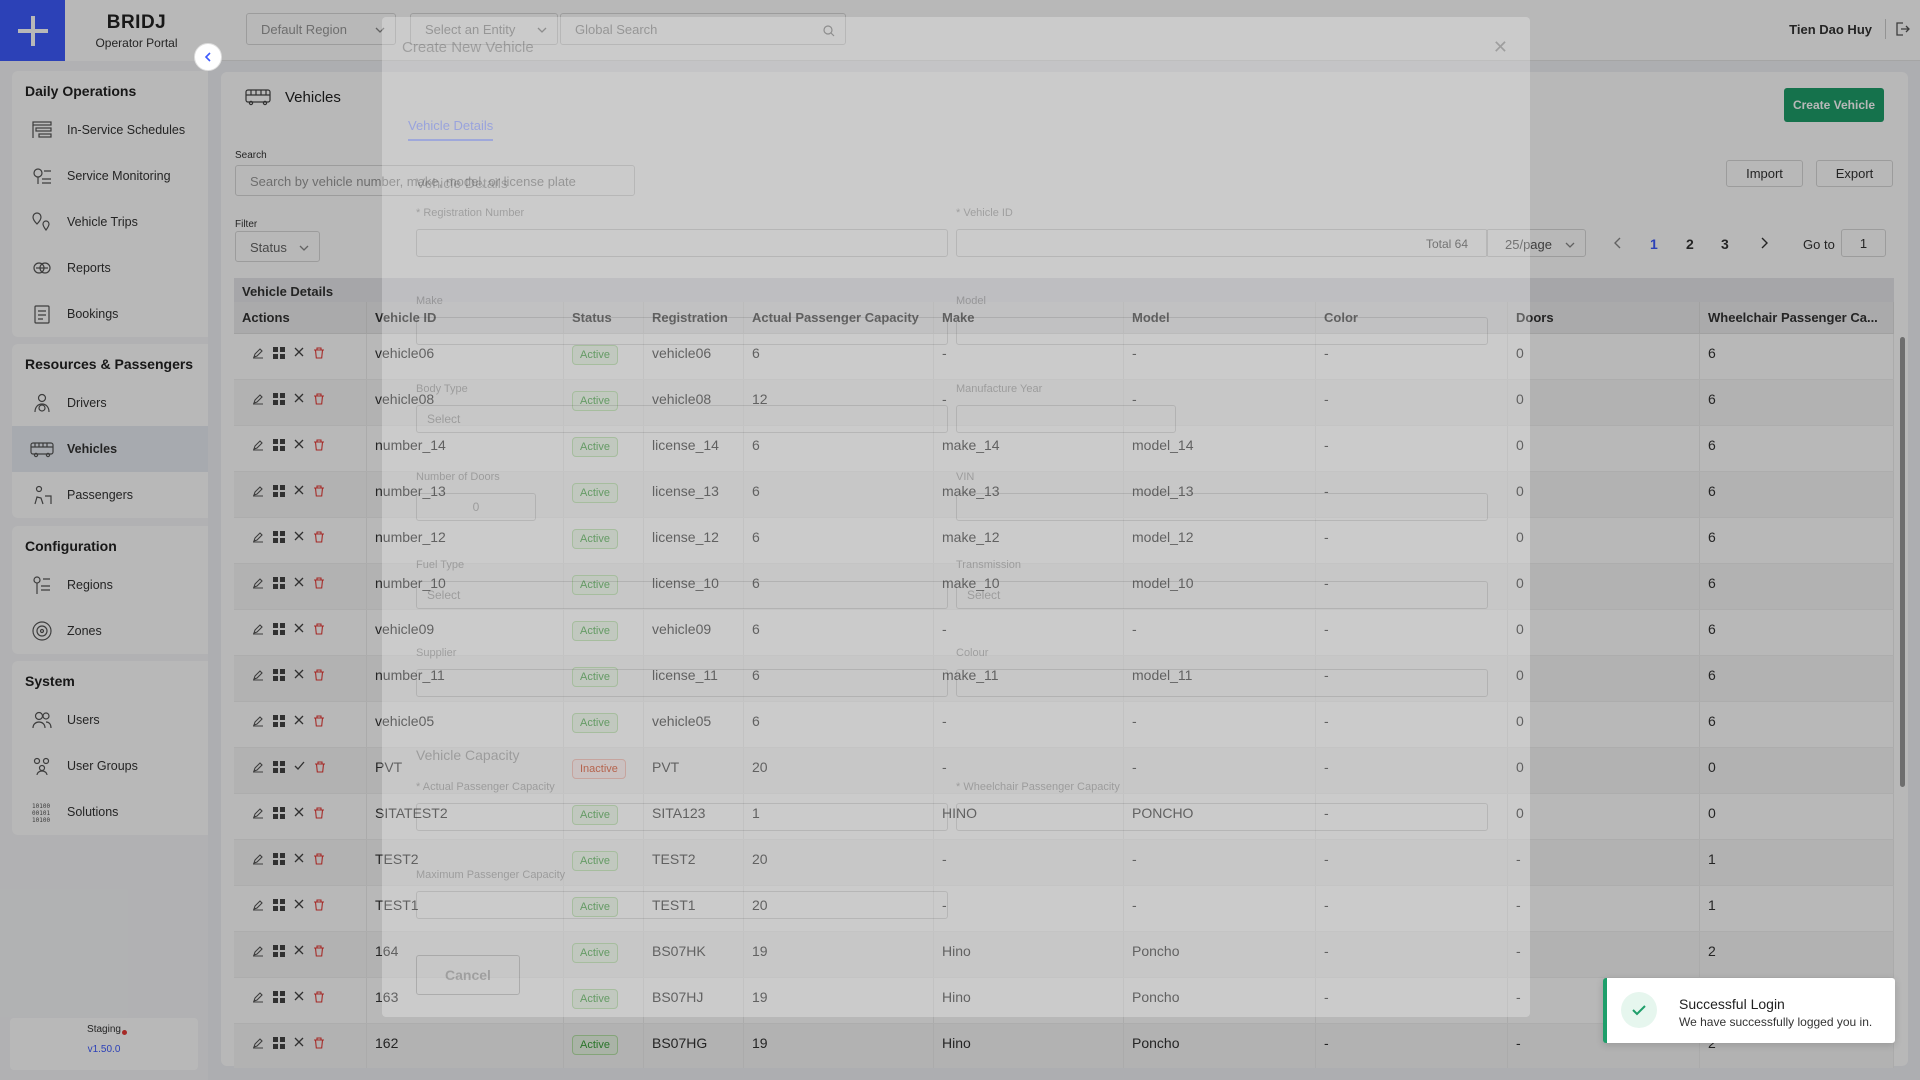 This screenshot has height=1080, width=1920. Describe the element at coordinates (470, 213) in the screenshot. I see `field-label: * Registration Number` at that location.